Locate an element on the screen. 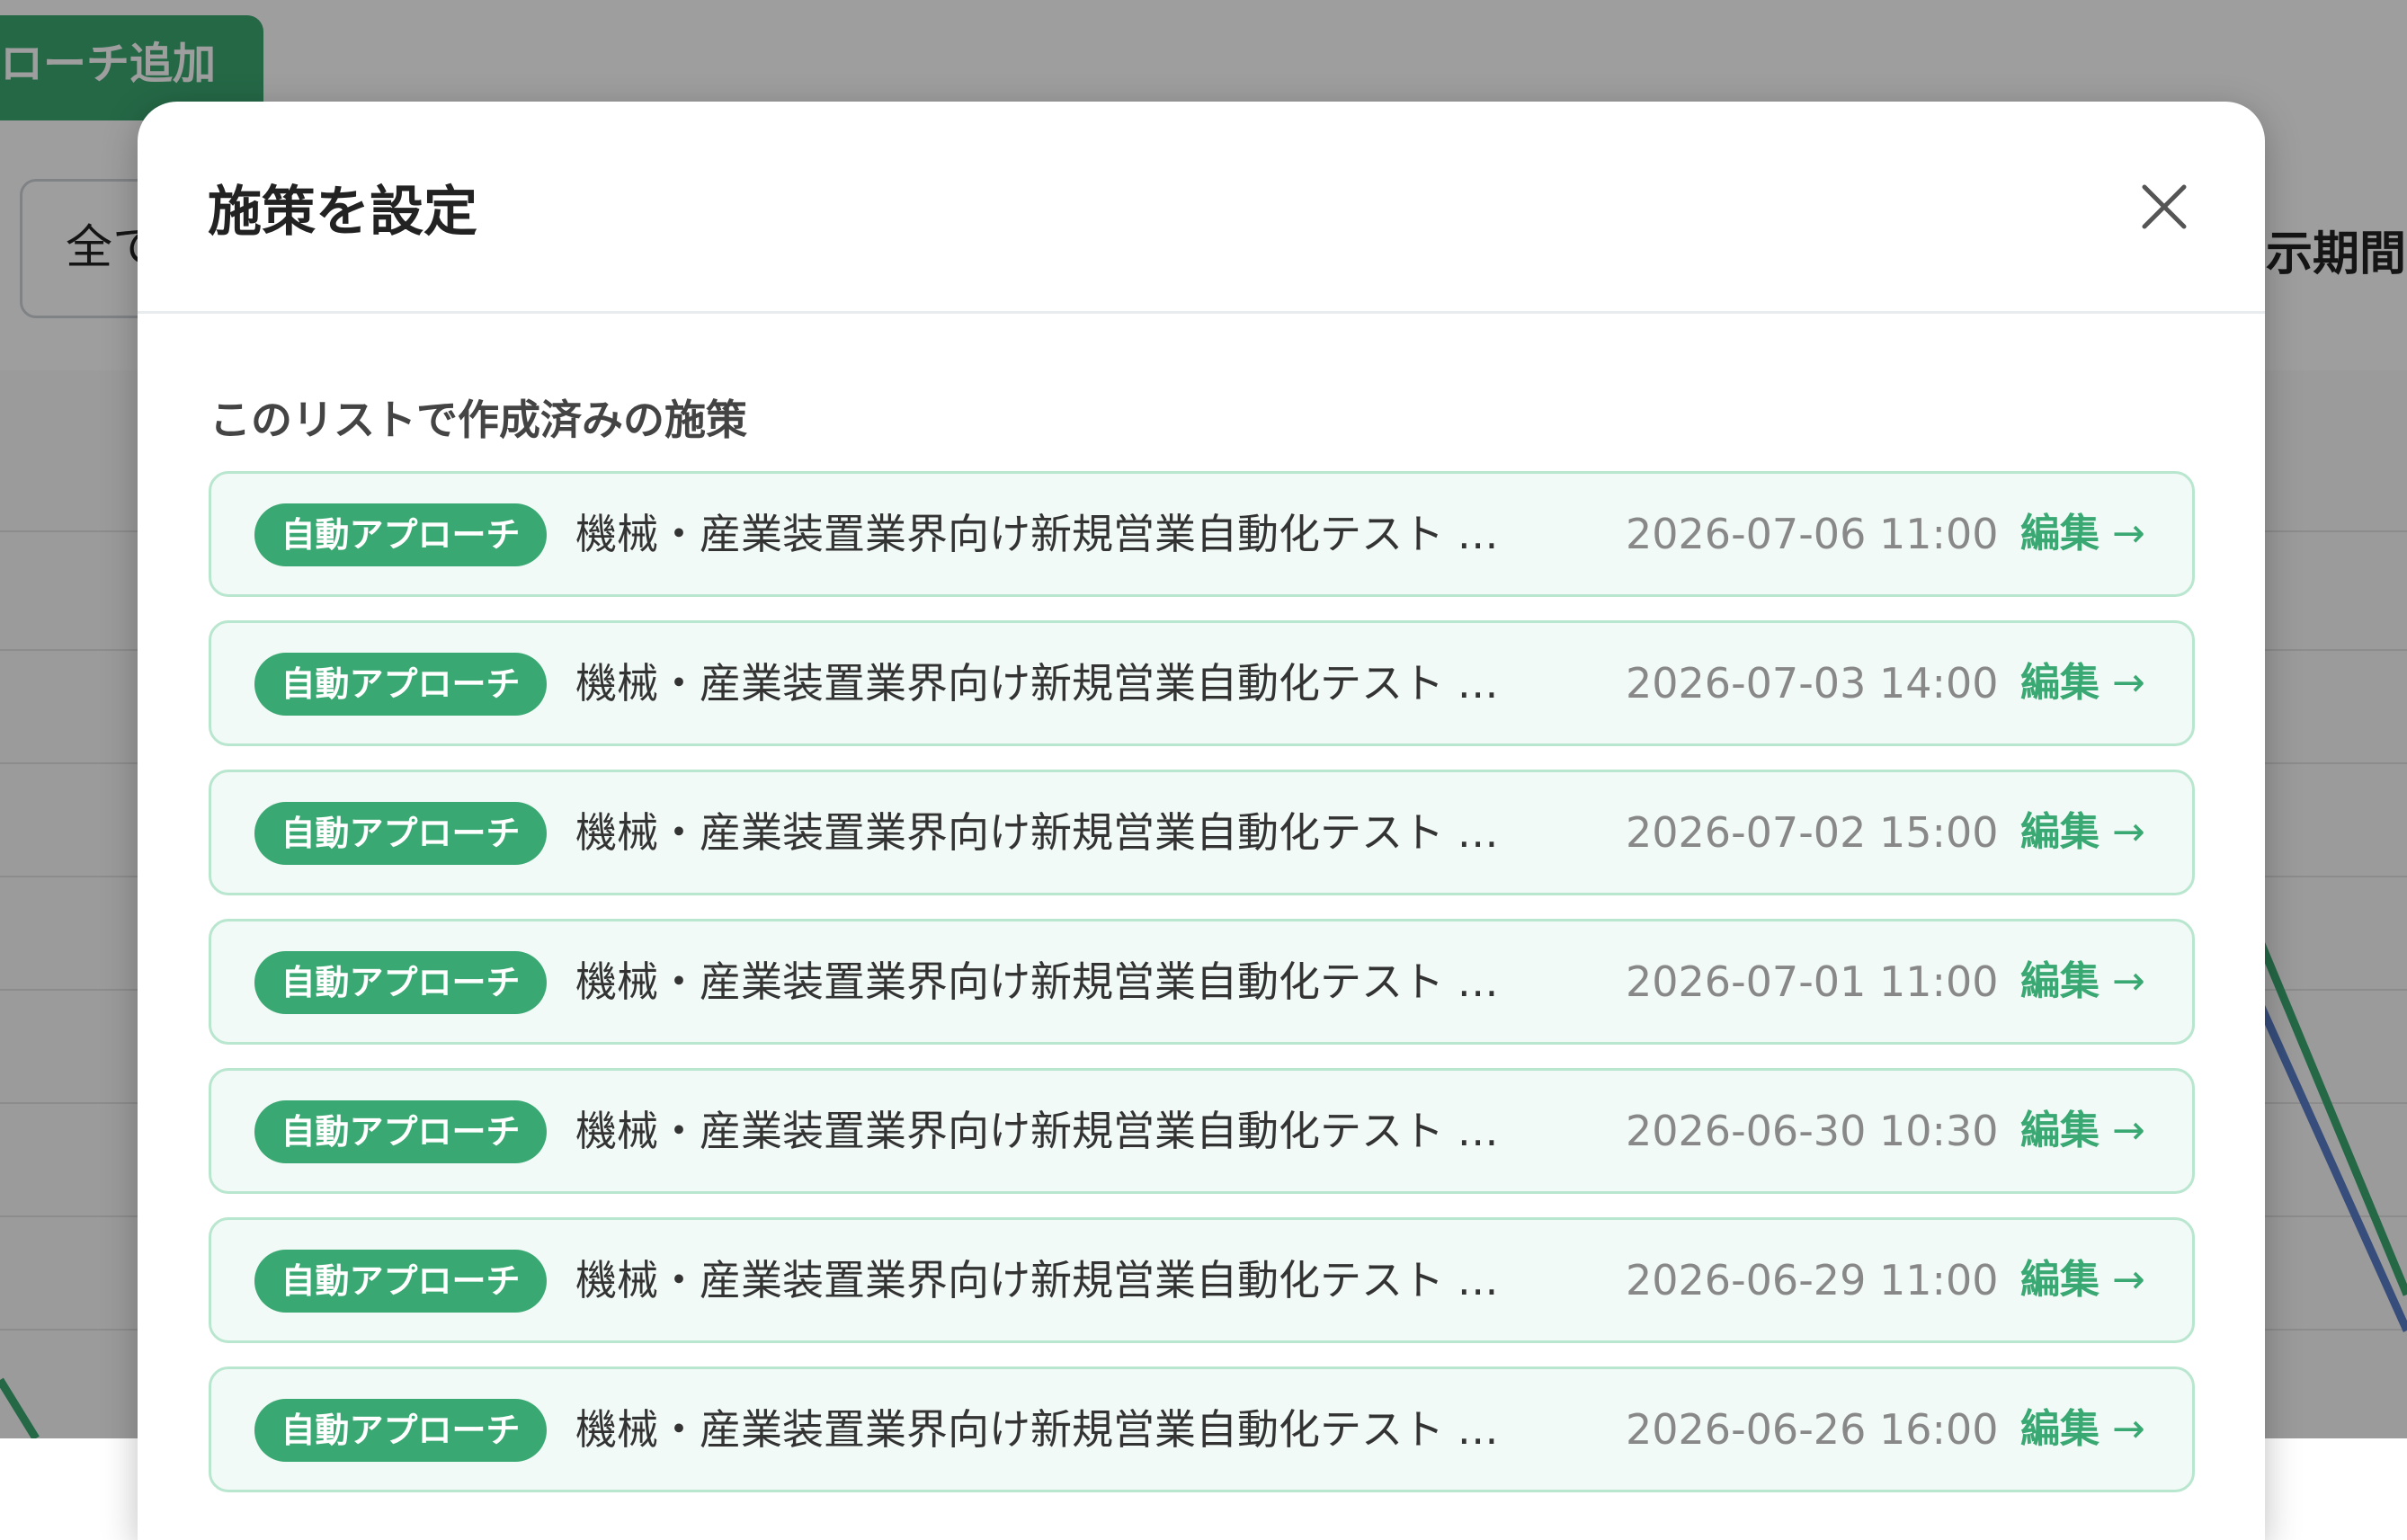 This screenshot has height=1540, width=2407. close-icon is located at coordinates (2164, 206).